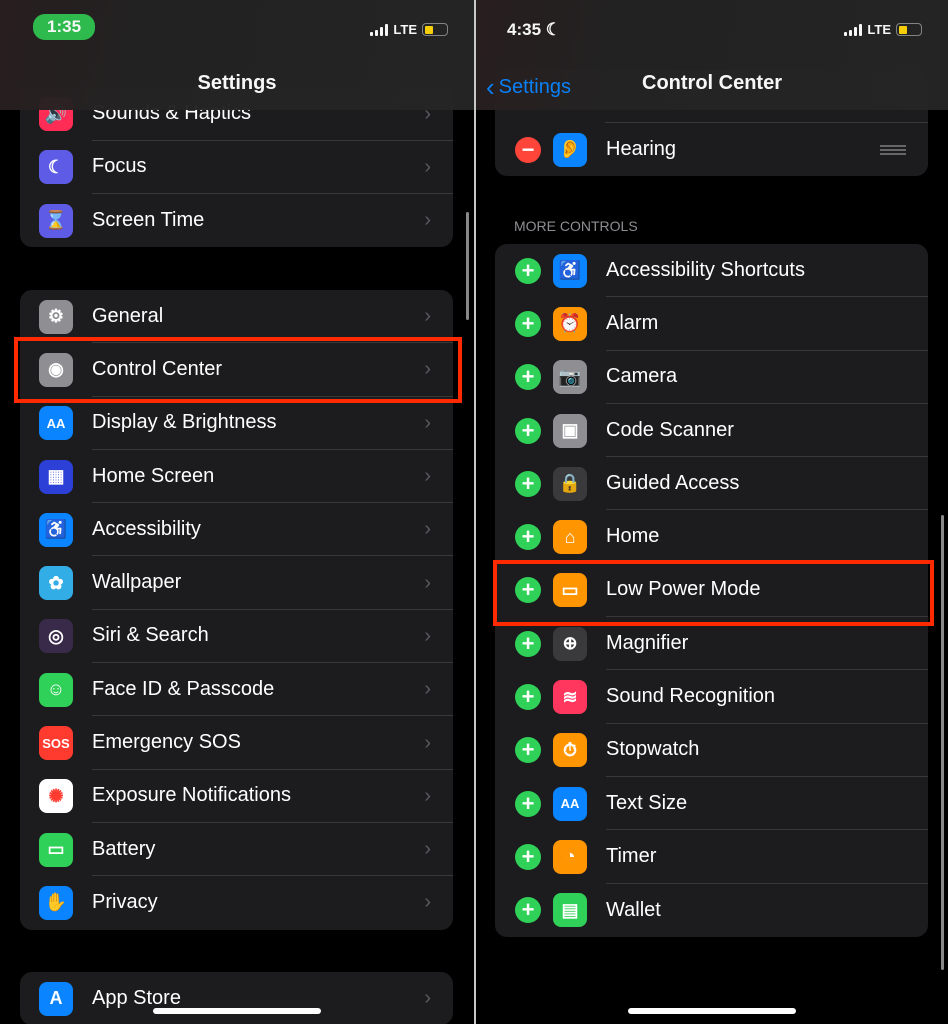  Describe the element at coordinates (711, 750) in the screenshot. I see `control-item-stopwatch: + ⏱ Stopwatch` at that location.